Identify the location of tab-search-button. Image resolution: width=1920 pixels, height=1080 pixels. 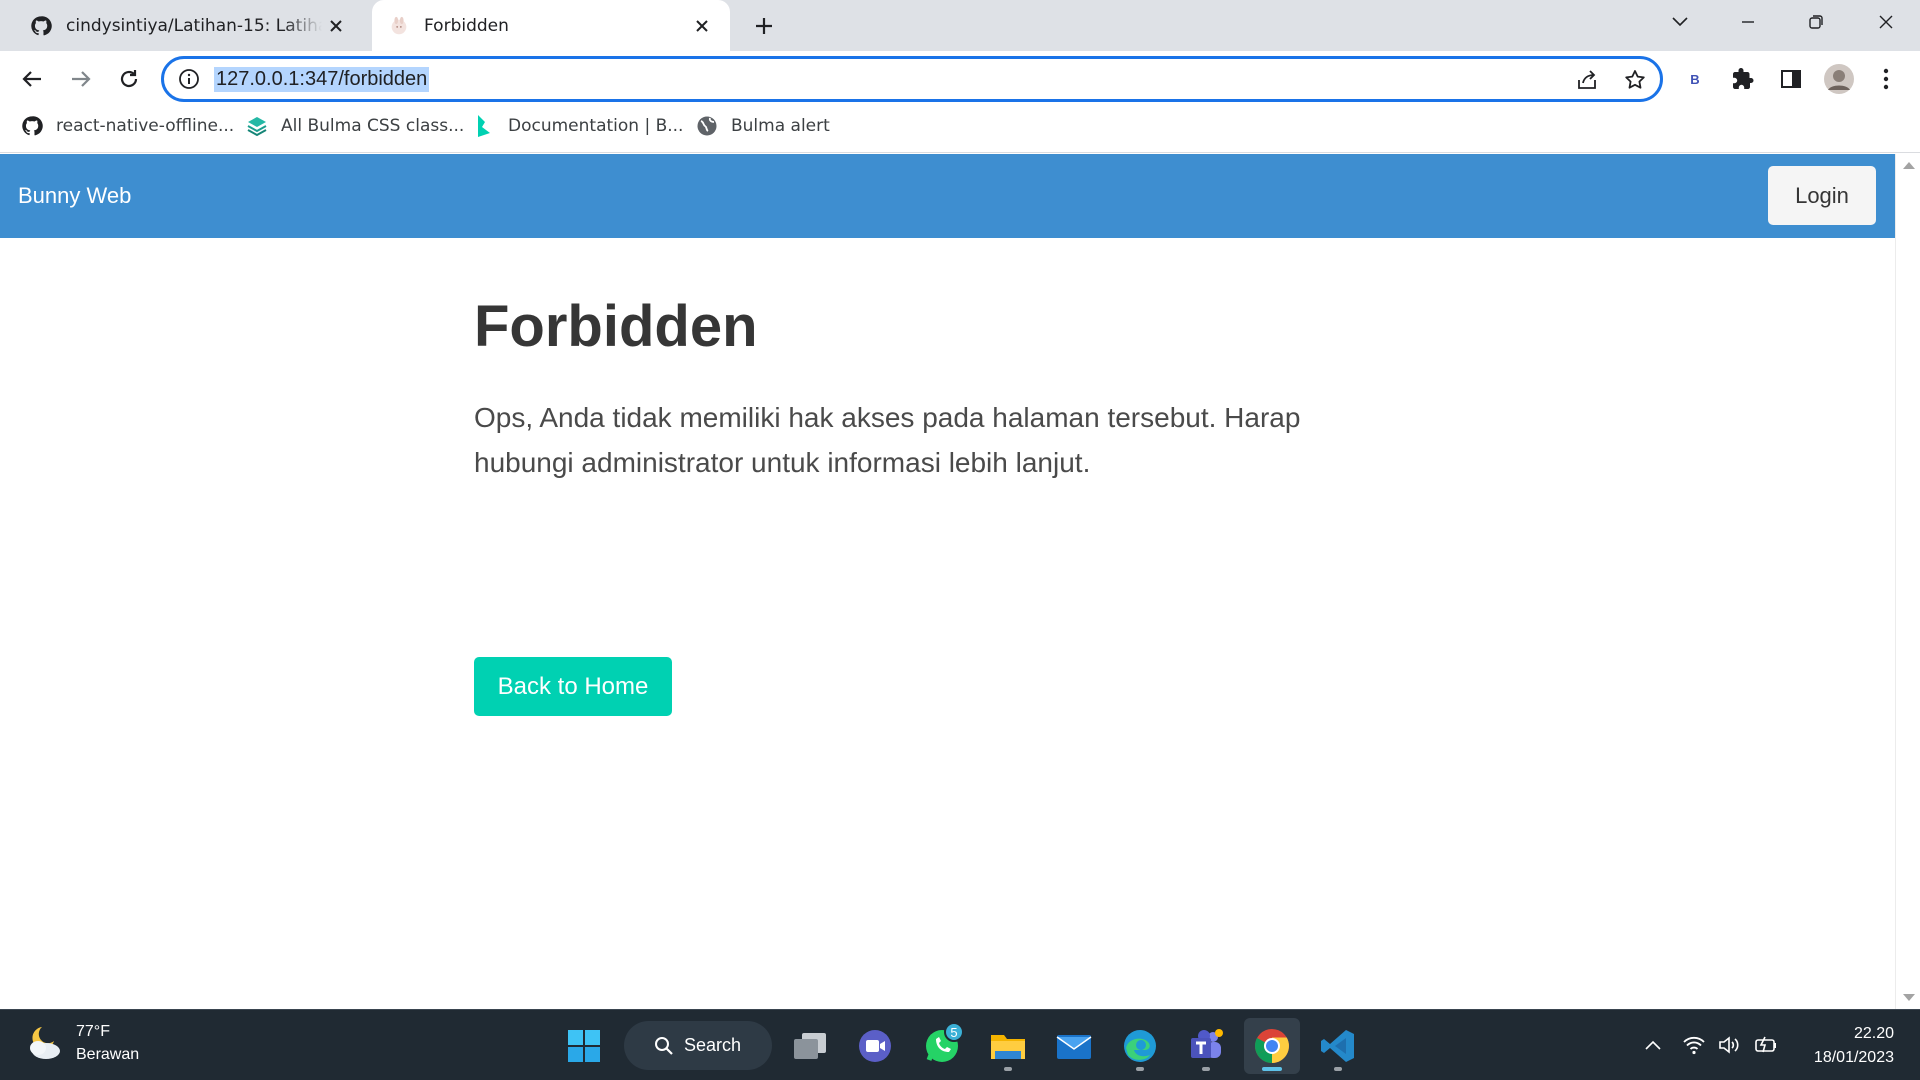
(1680, 22).